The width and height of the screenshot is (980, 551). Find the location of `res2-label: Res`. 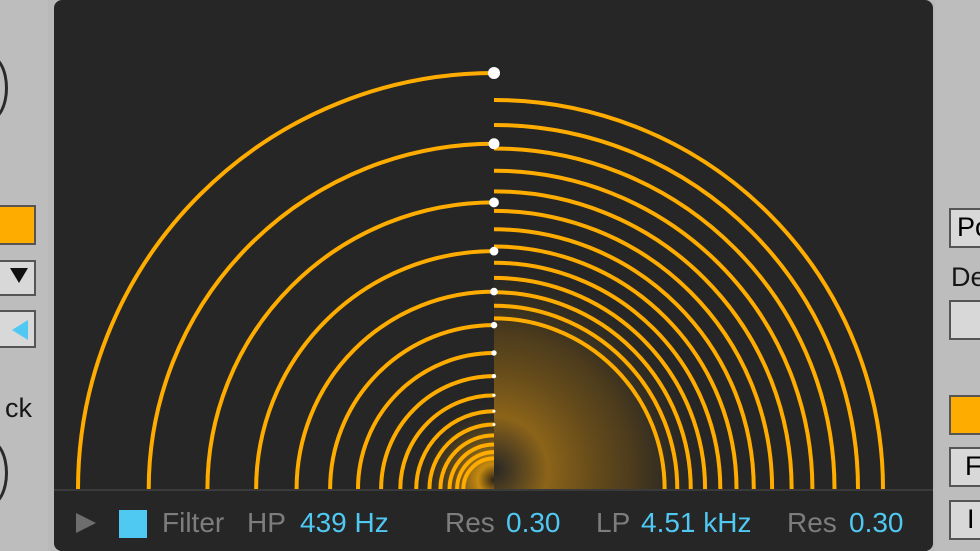

res2-label: Res is located at coordinates (812, 522).